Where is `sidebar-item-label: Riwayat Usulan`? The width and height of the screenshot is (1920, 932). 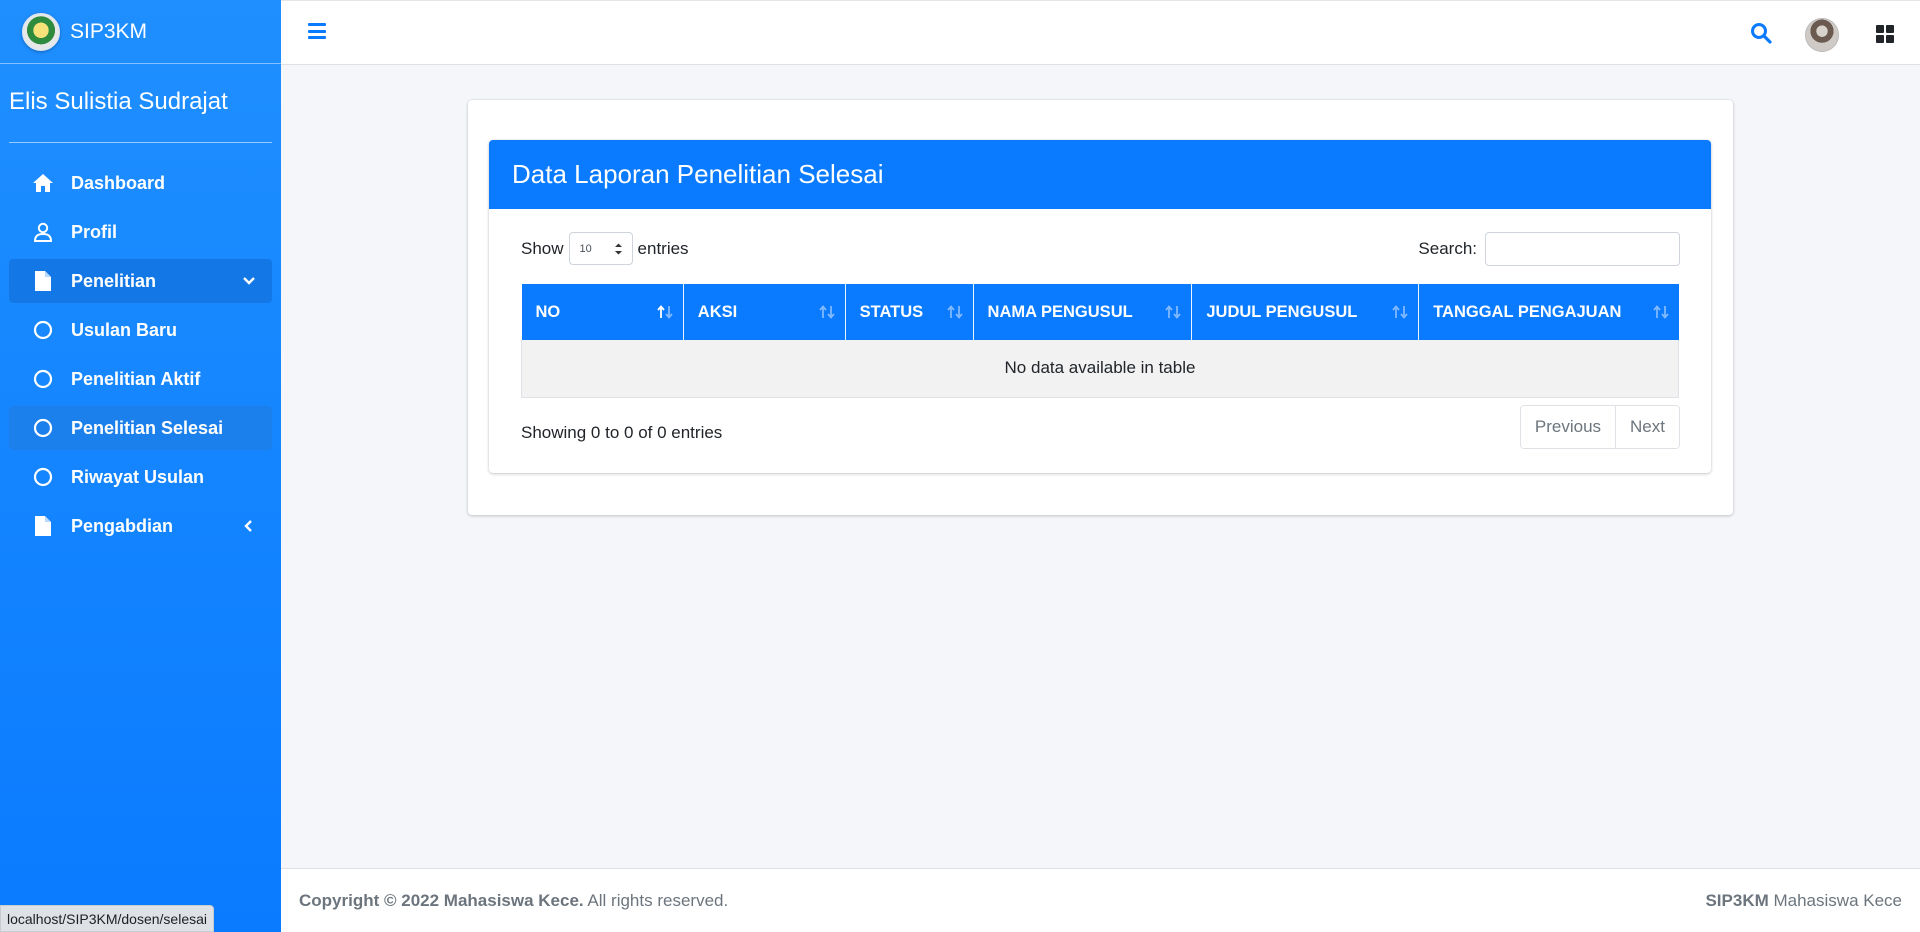
sidebar-item-label: Riwayat Usulan is located at coordinates (138, 476).